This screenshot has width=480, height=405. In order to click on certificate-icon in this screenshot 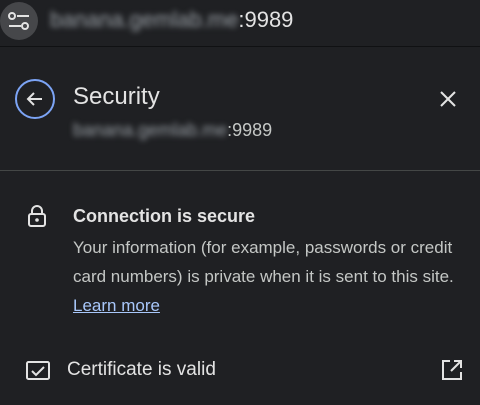, I will do `click(38, 370)`.